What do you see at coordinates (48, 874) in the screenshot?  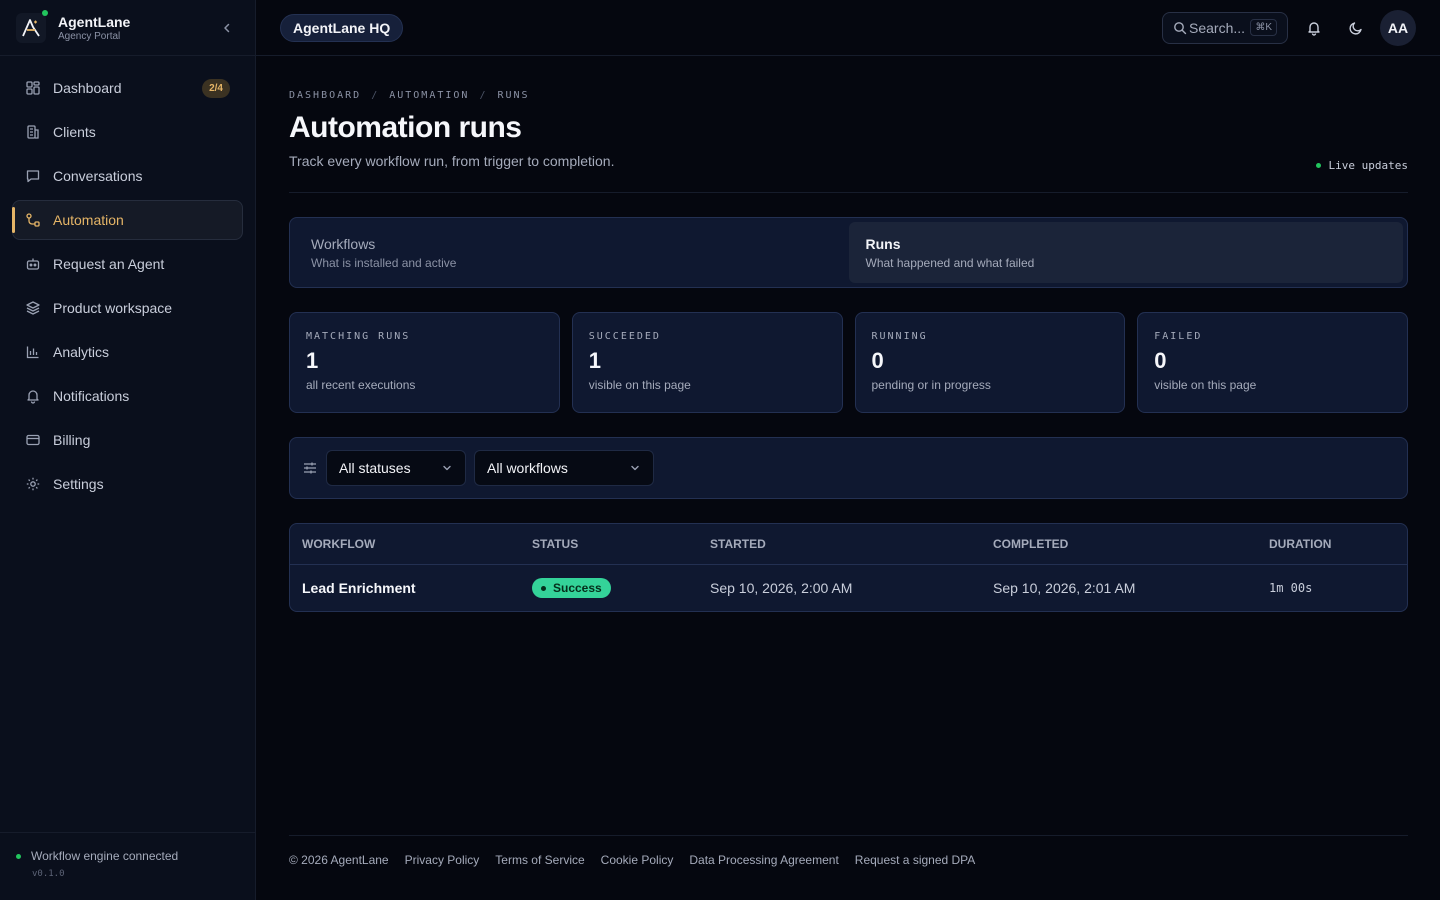 I see `app-version: v0.1.0` at bounding box center [48, 874].